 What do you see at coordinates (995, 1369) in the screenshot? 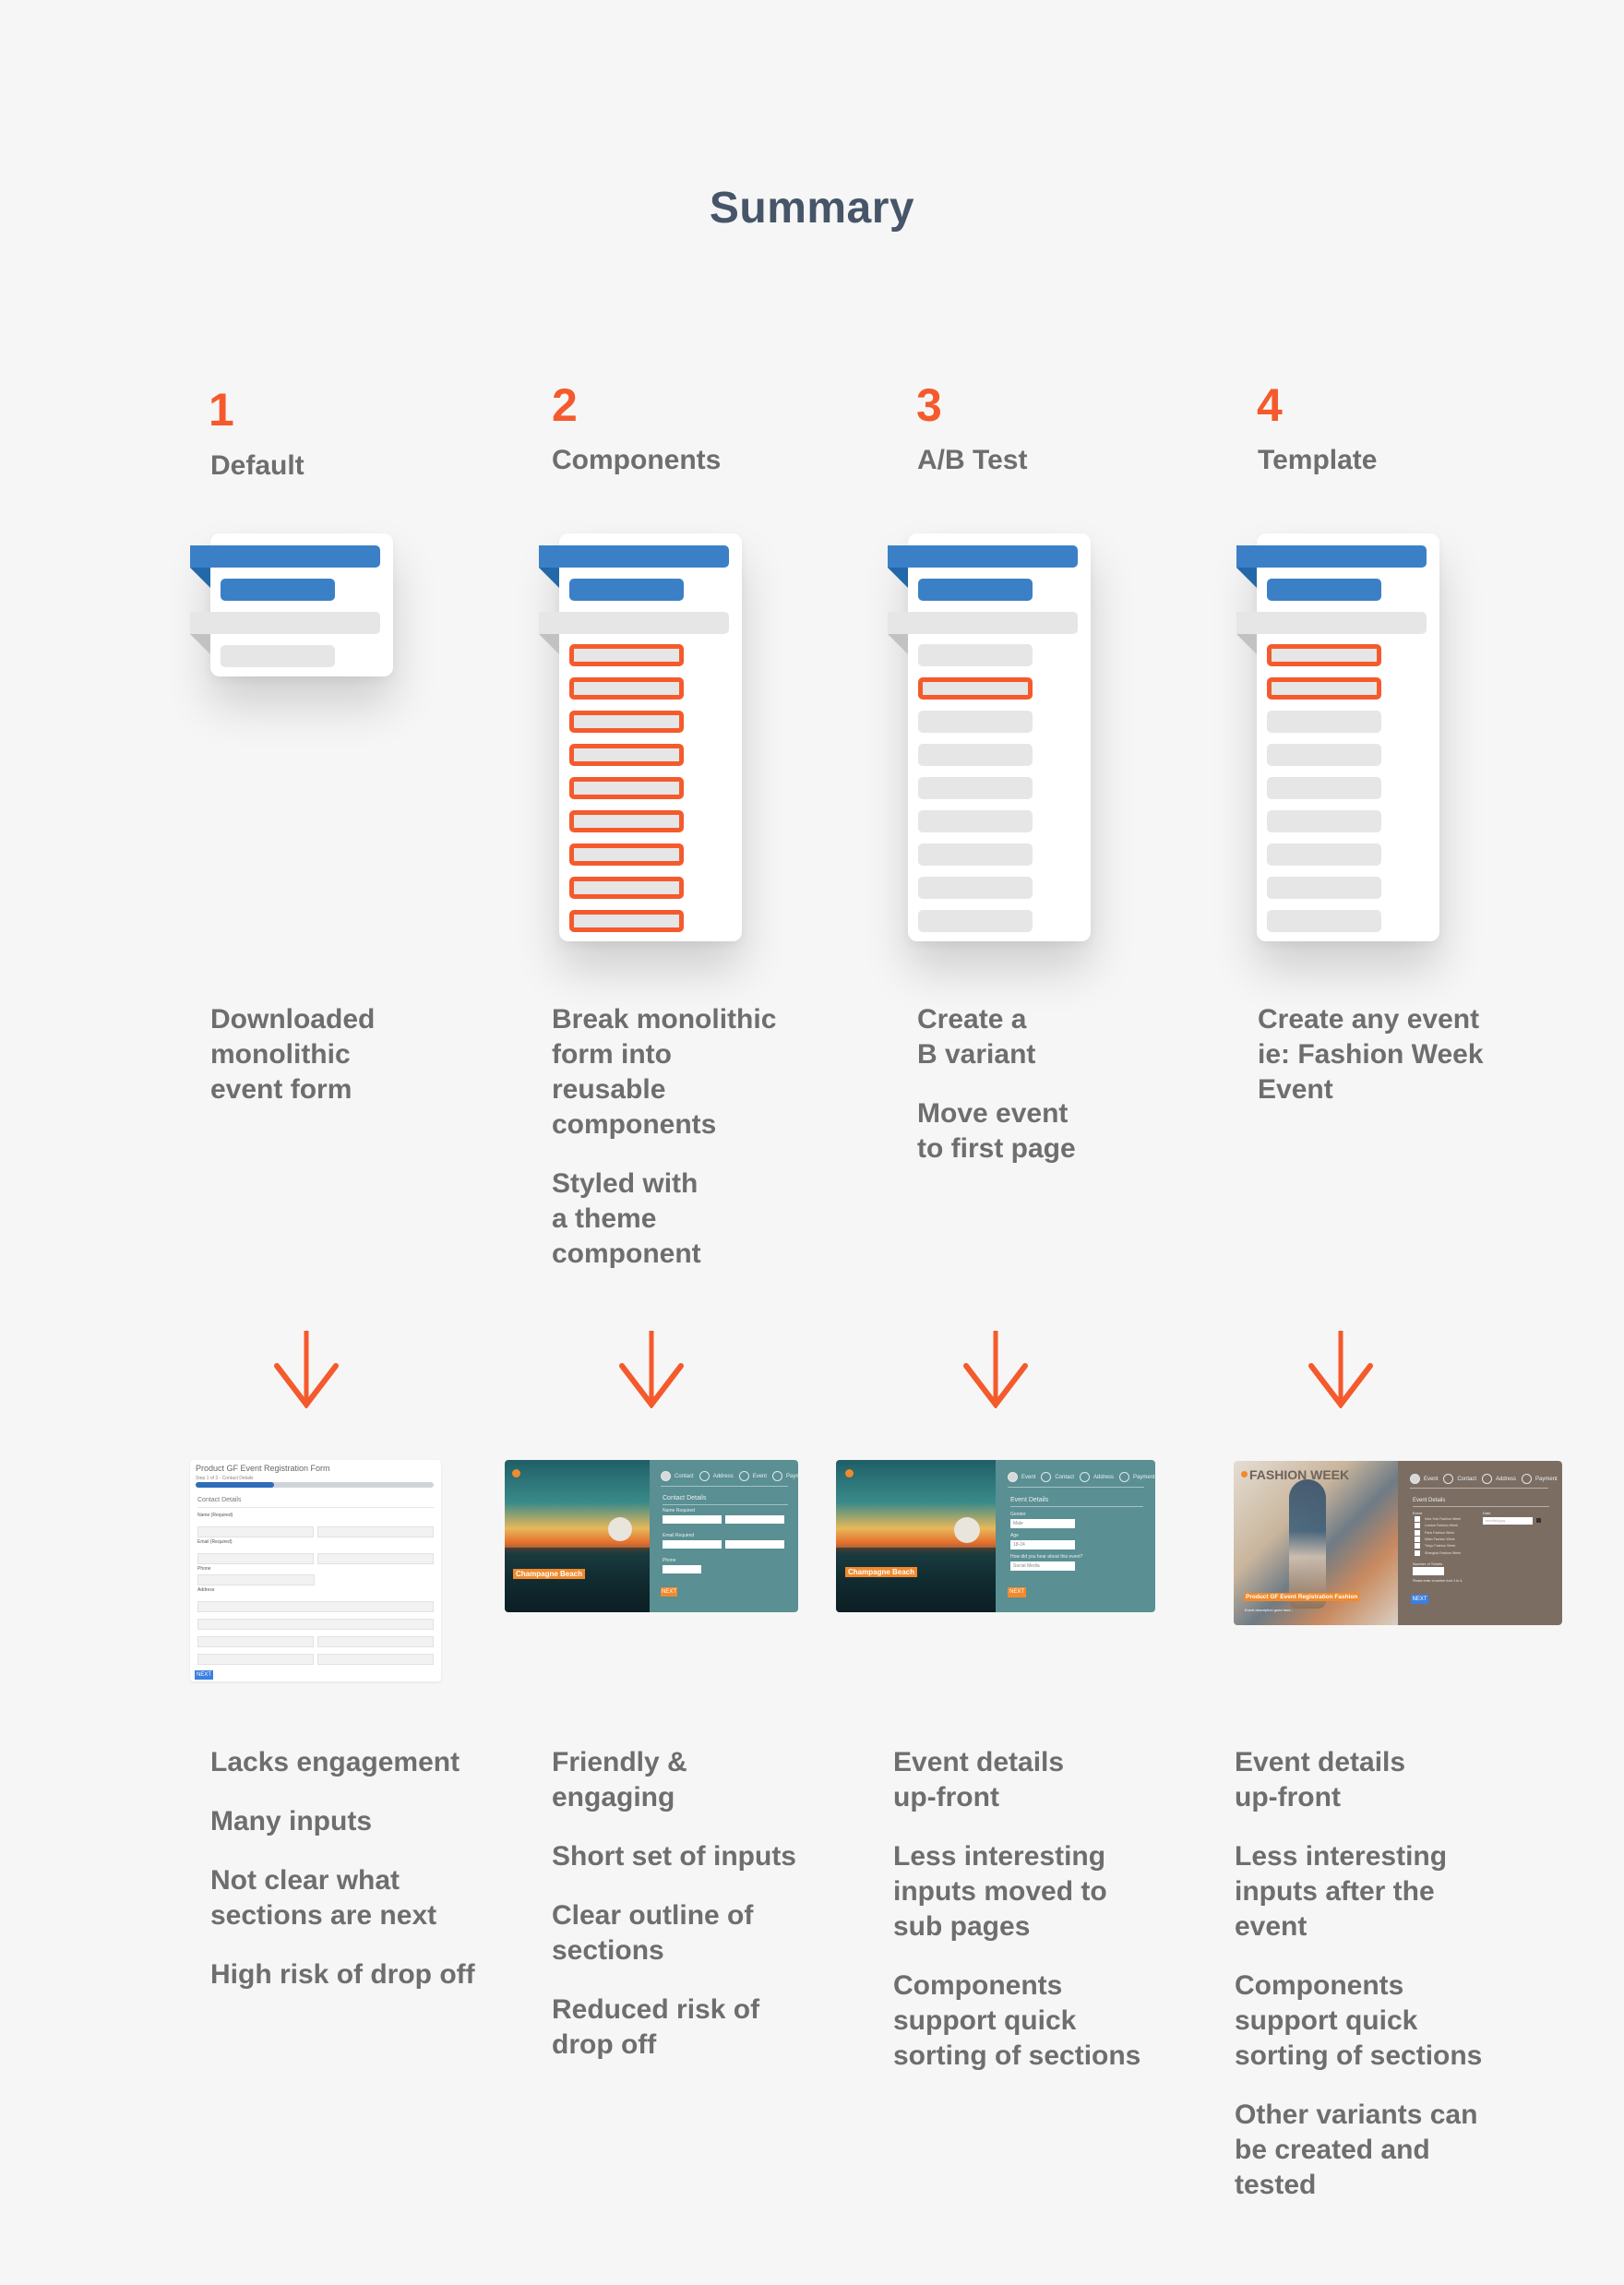
I see `arrow-down-icon` at bounding box center [995, 1369].